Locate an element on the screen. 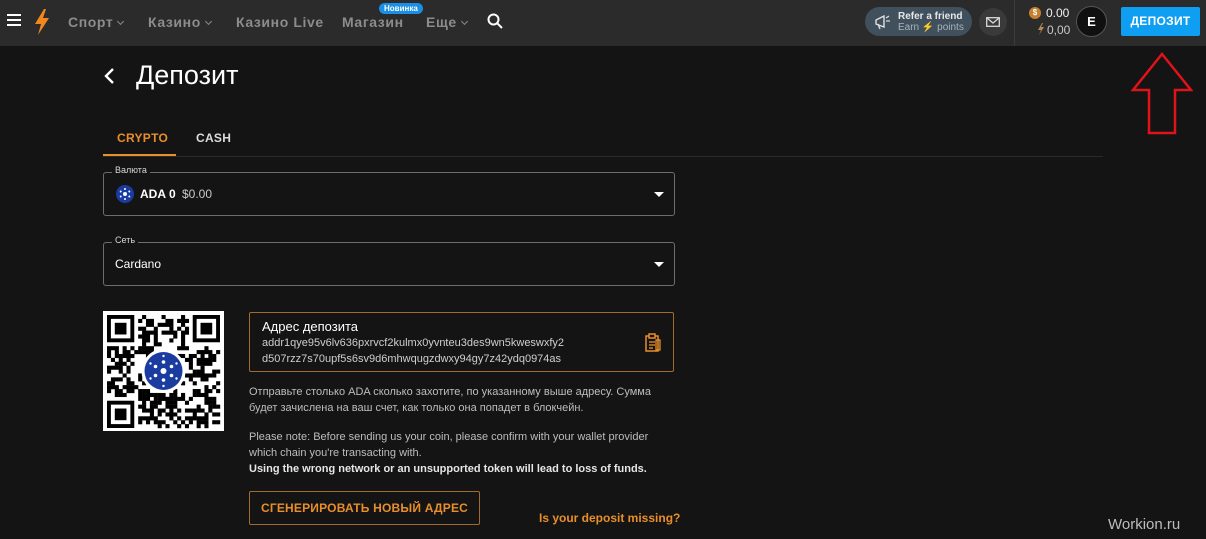  currency-usd-value: $0.00 is located at coordinates (197, 194).